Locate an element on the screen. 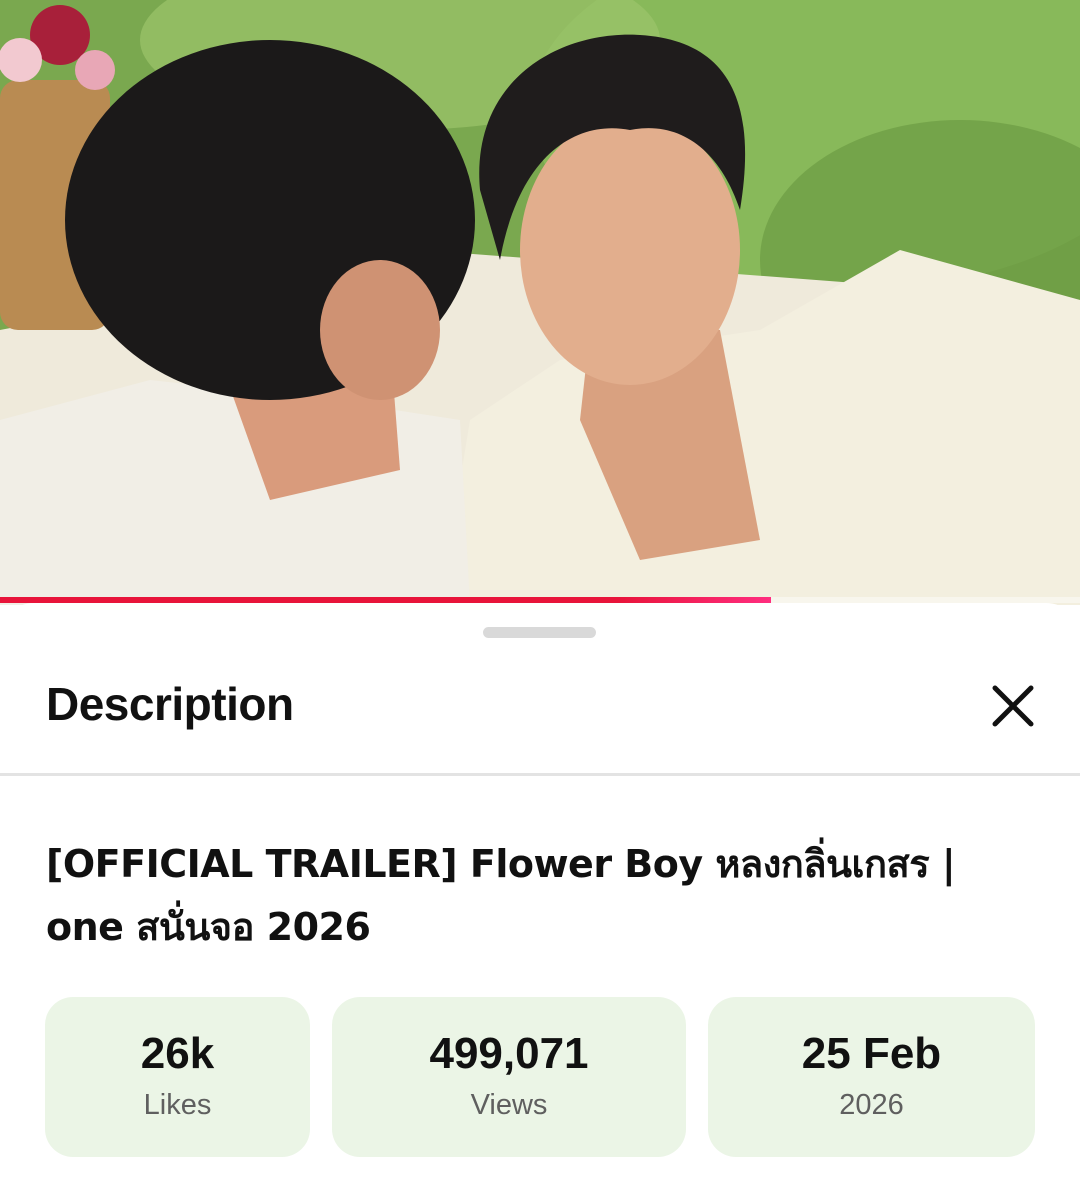  divider is located at coordinates (540, 774).